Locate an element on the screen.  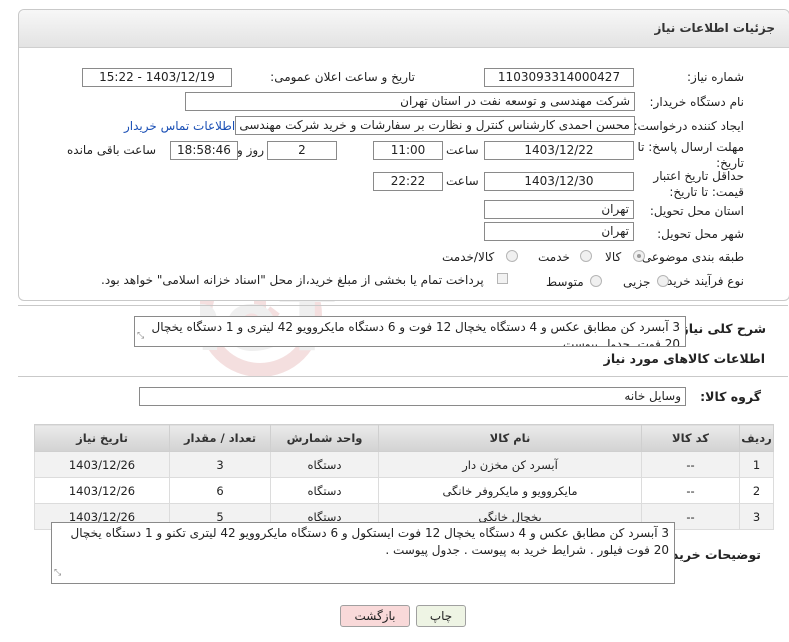
cell-qty: 6 is located at coordinates (220, 490).